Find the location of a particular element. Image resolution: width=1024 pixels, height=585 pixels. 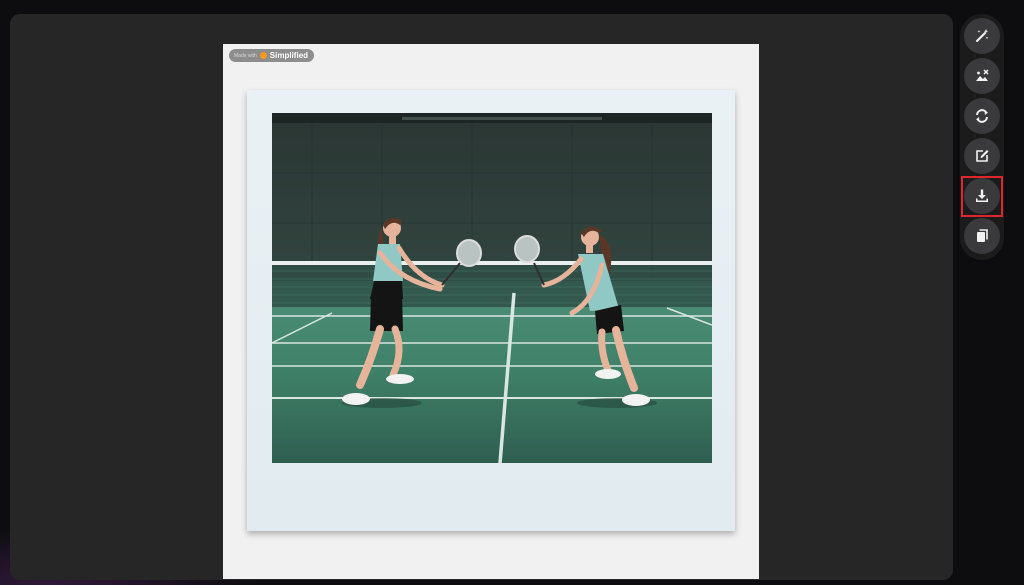

regenerate-button is located at coordinates (982, 116).